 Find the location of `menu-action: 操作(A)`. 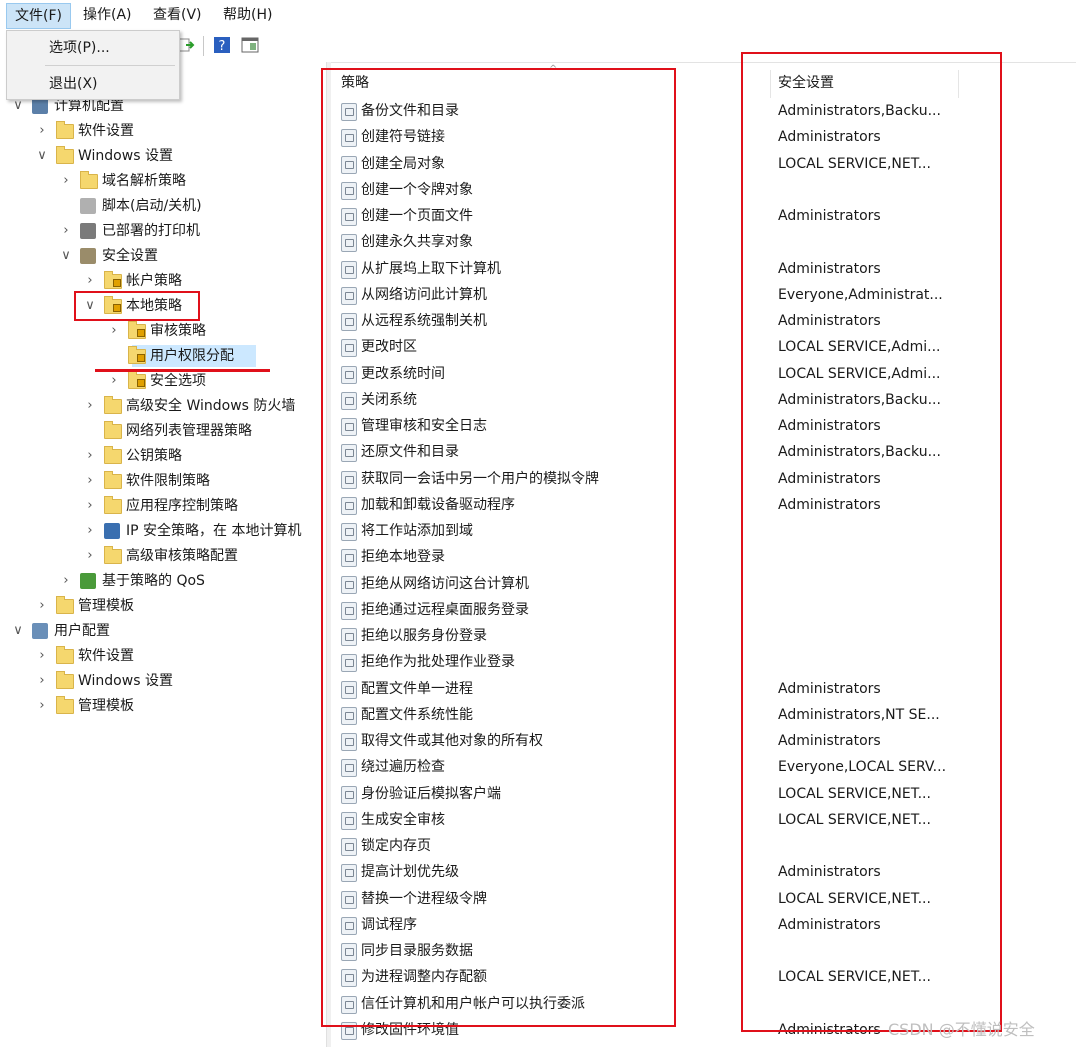

menu-action: 操作(A) is located at coordinates (107, 15).